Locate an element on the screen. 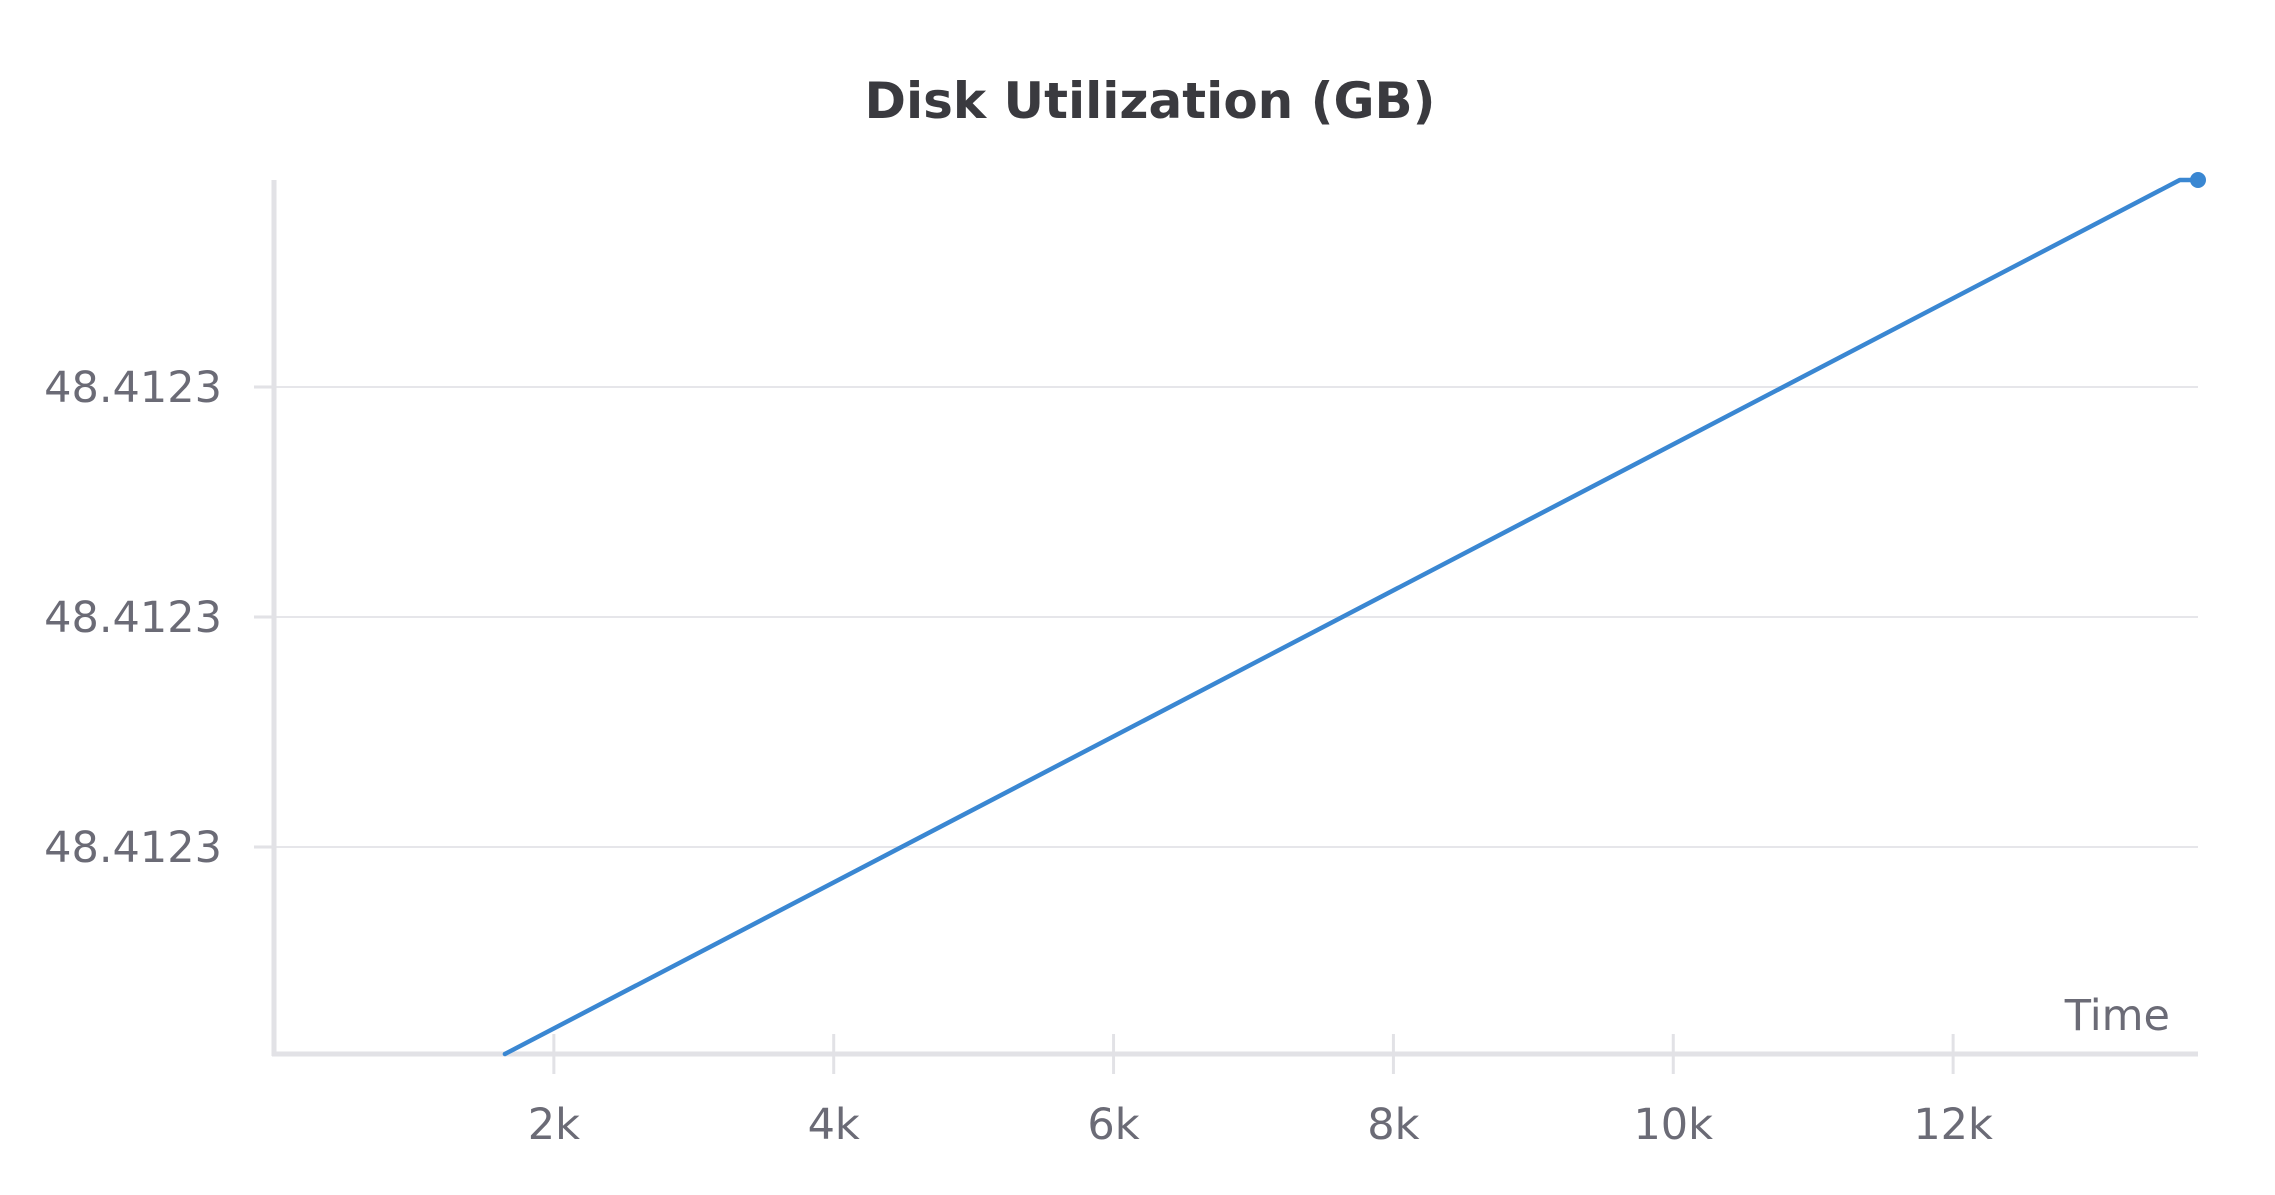 This screenshot has width=2275, height=1195. y-tick-label-2: 48.4123 is located at coordinates (133, 388).